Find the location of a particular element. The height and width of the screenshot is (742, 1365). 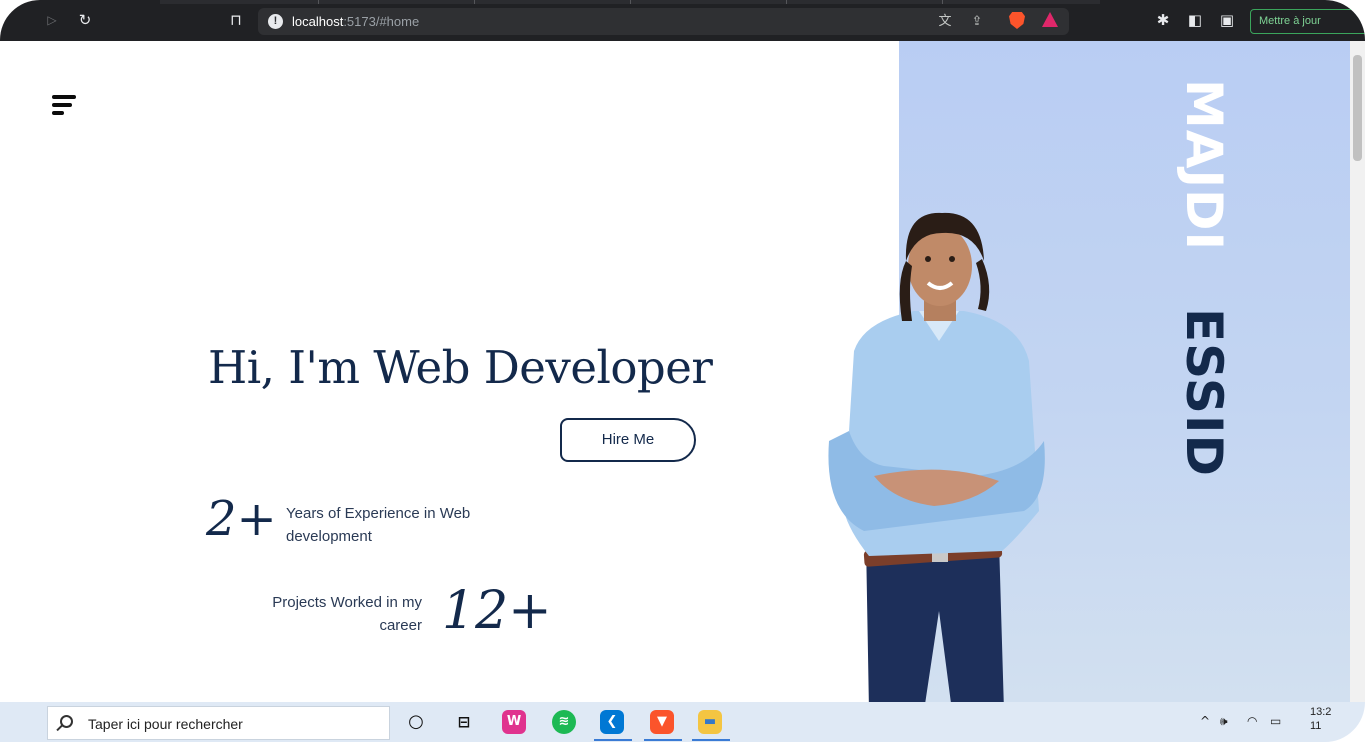

system-clock: 13:2 11 is located at coordinates (1320, 719).